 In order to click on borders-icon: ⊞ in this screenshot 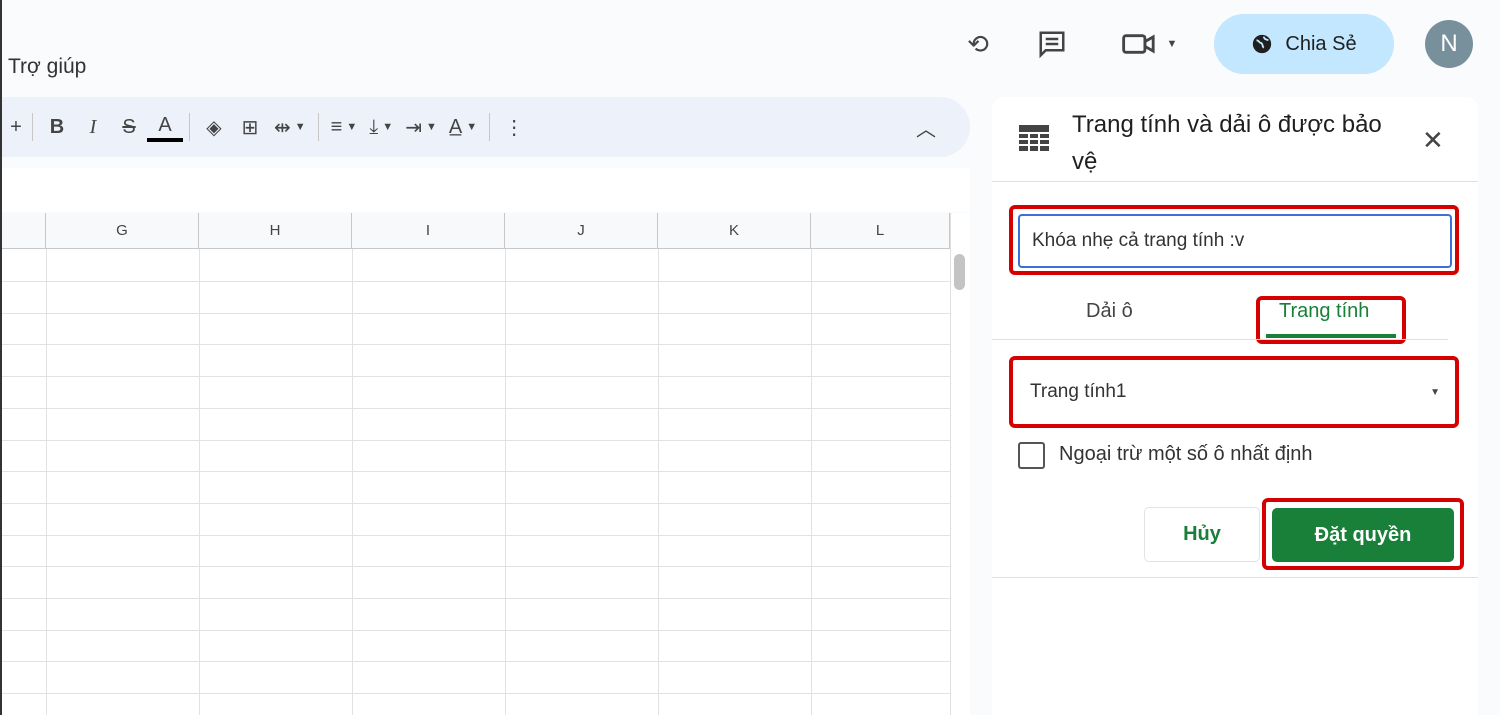, I will do `click(250, 127)`.